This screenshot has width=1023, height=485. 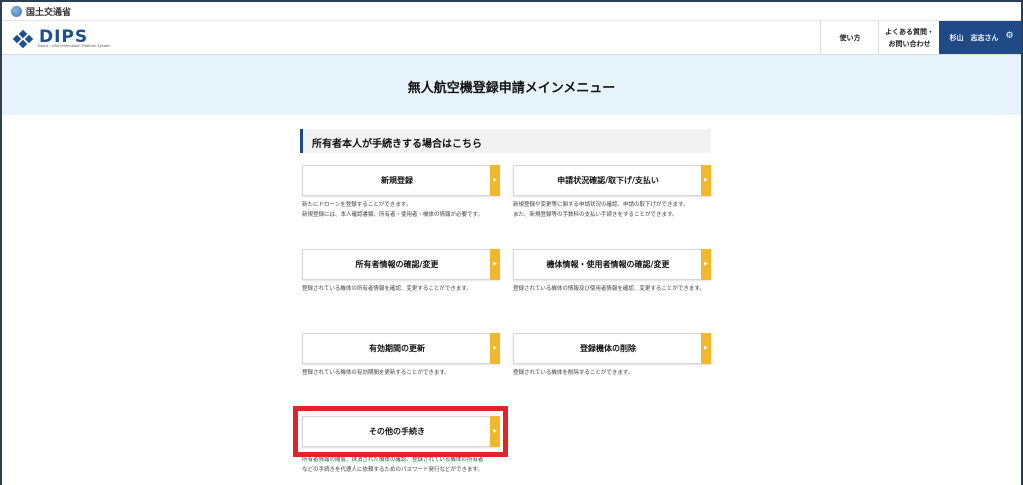 I want to click on page-hero: 無人航空機登録申請メインメニュー, so click(x=511, y=85).